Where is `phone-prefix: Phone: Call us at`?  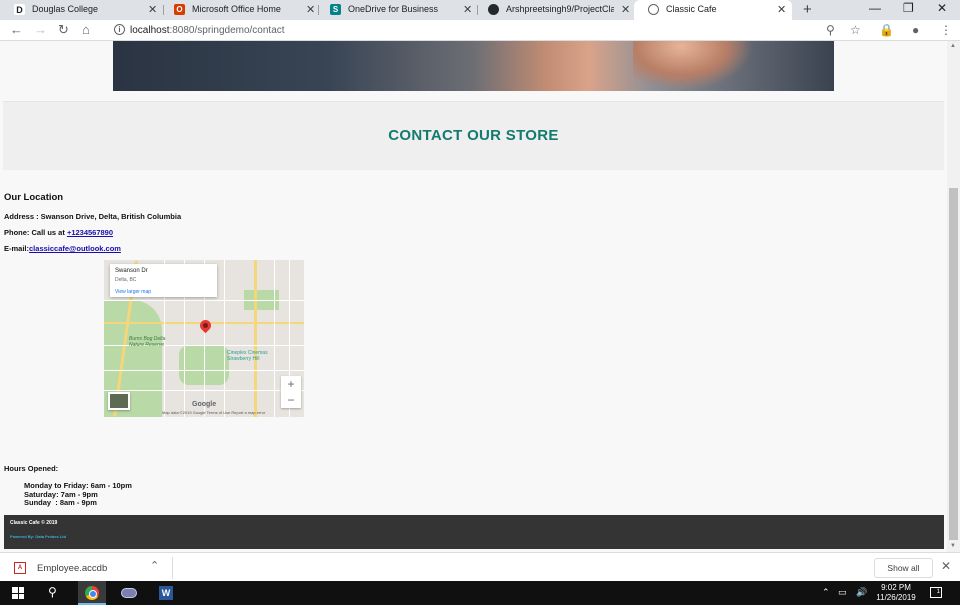 phone-prefix: Phone: Call us at is located at coordinates (35, 232).